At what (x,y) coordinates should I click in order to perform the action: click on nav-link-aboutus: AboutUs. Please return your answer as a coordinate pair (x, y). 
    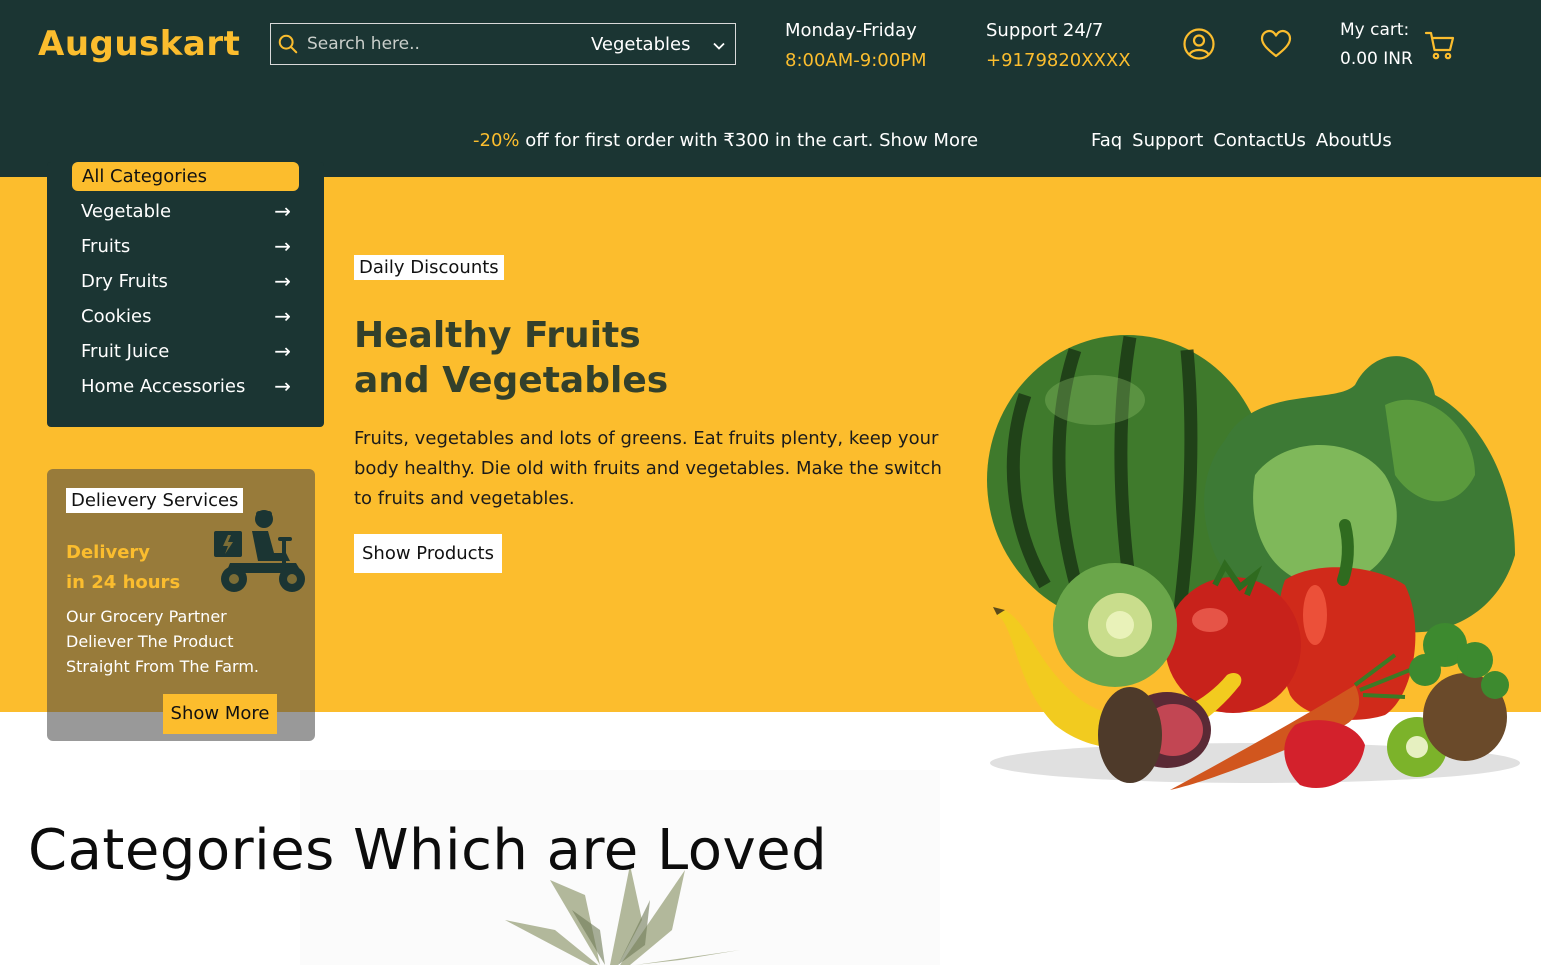
    Looking at the image, I should click on (1354, 140).